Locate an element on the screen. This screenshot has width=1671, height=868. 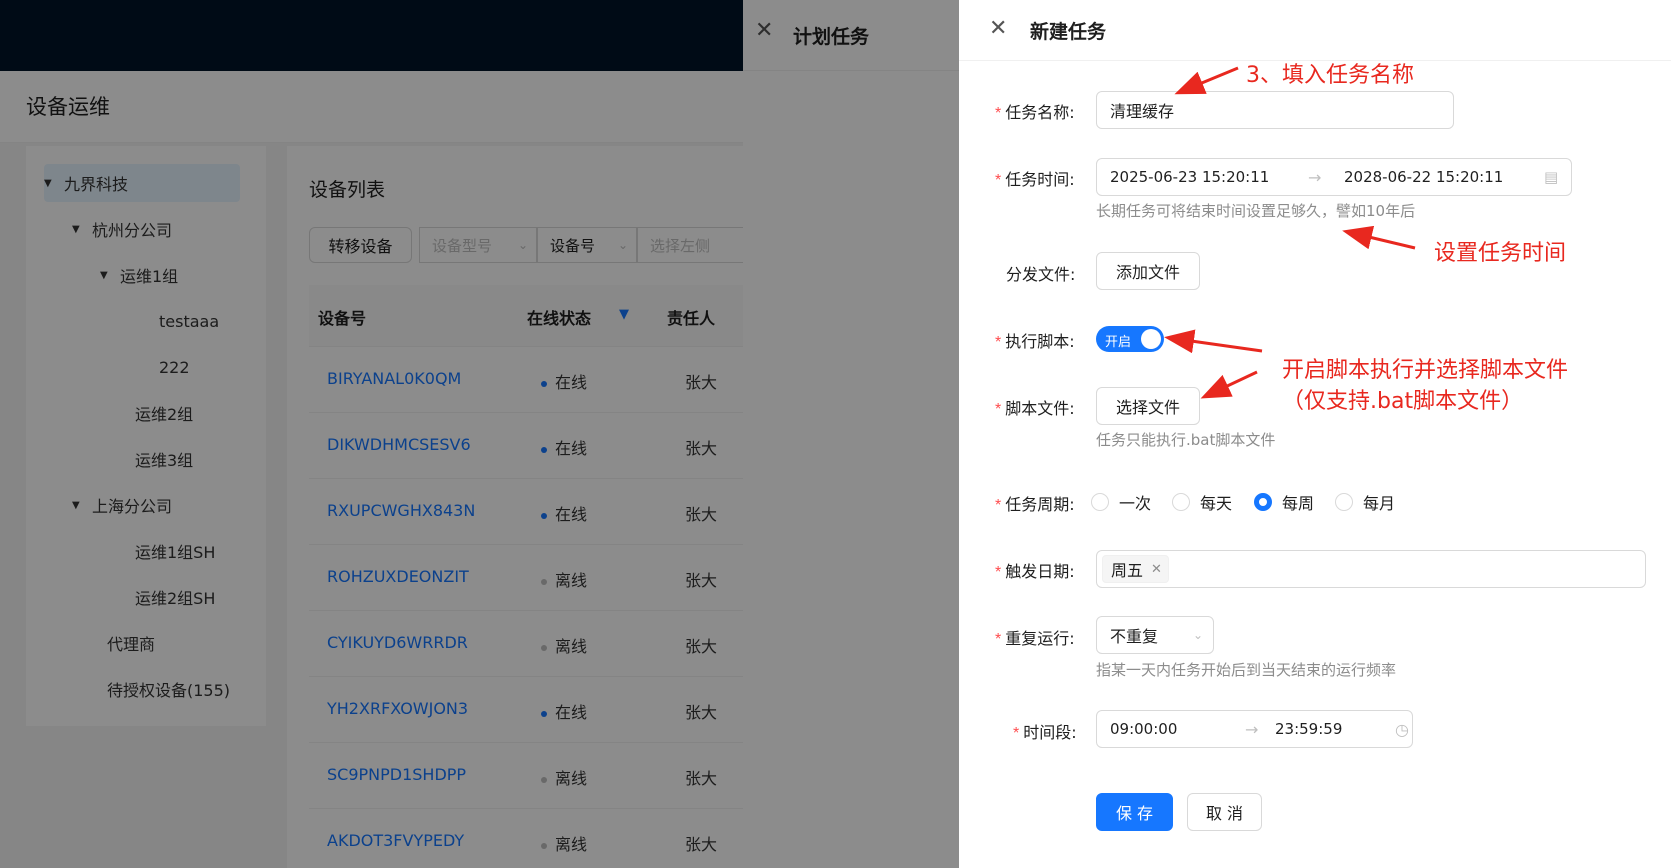
annotation-script-line1: 开启脚本执行并选择脚本文件 is located at coordinates (1425, 370).